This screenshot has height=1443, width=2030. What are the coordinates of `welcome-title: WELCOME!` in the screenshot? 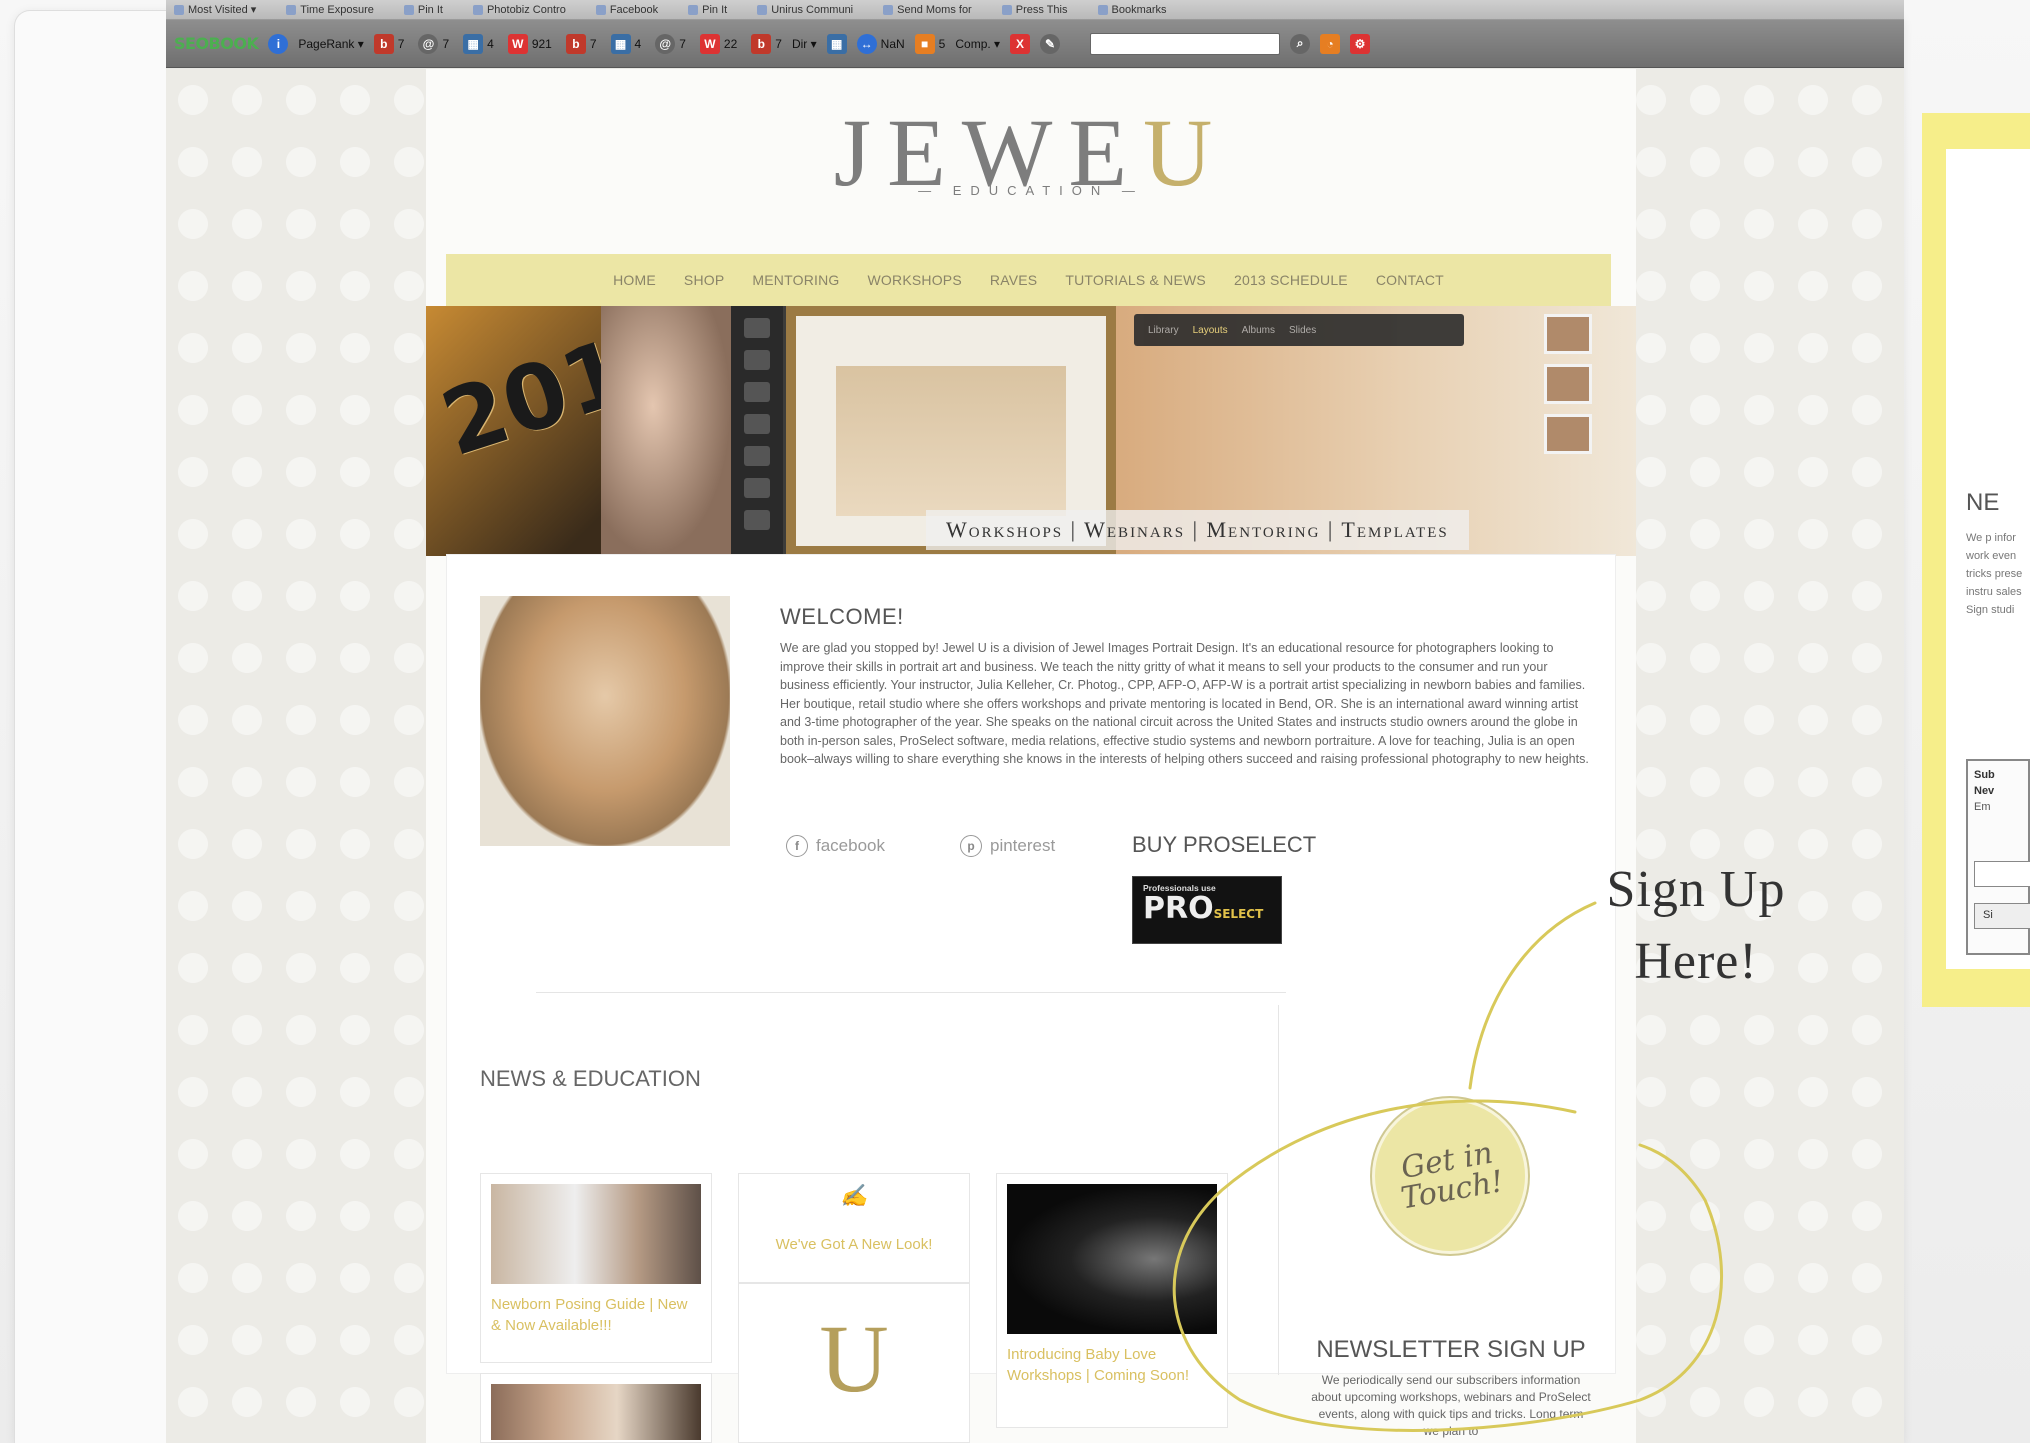 It's located at (842, 616).